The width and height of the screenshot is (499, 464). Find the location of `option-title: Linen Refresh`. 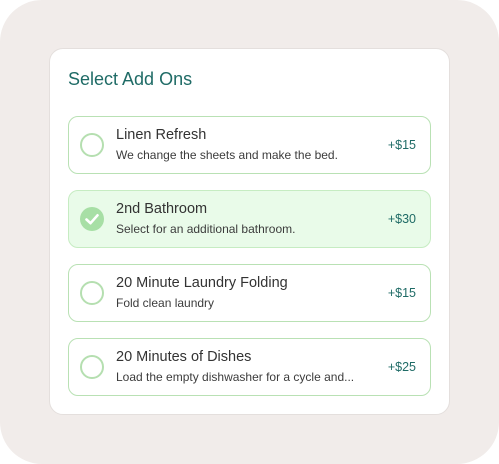

option-title: Linen Refresh is located at coordinates (161, 135).